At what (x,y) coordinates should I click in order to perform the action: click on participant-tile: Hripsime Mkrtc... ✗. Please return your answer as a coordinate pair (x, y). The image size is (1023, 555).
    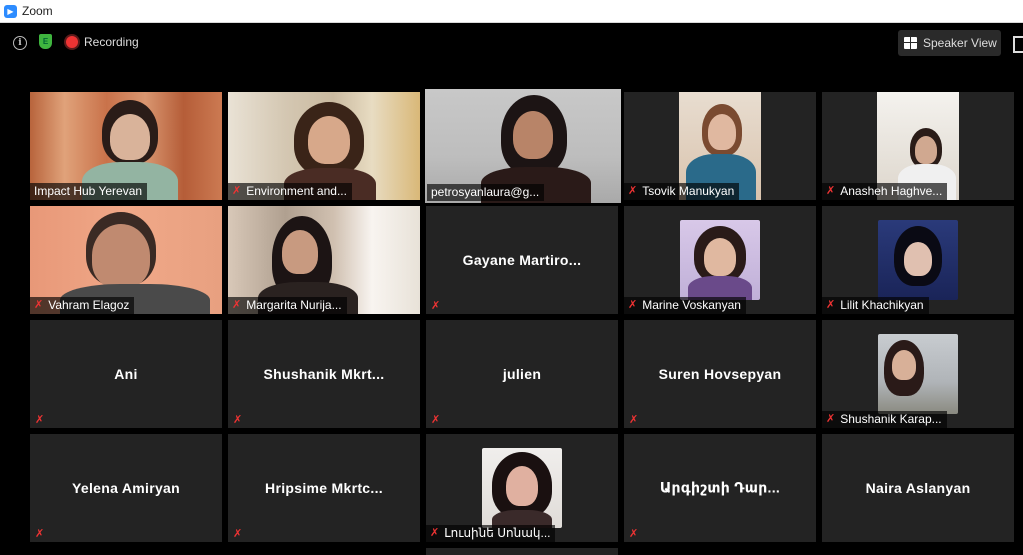
    Looking at the image, I should click on (324, 488).